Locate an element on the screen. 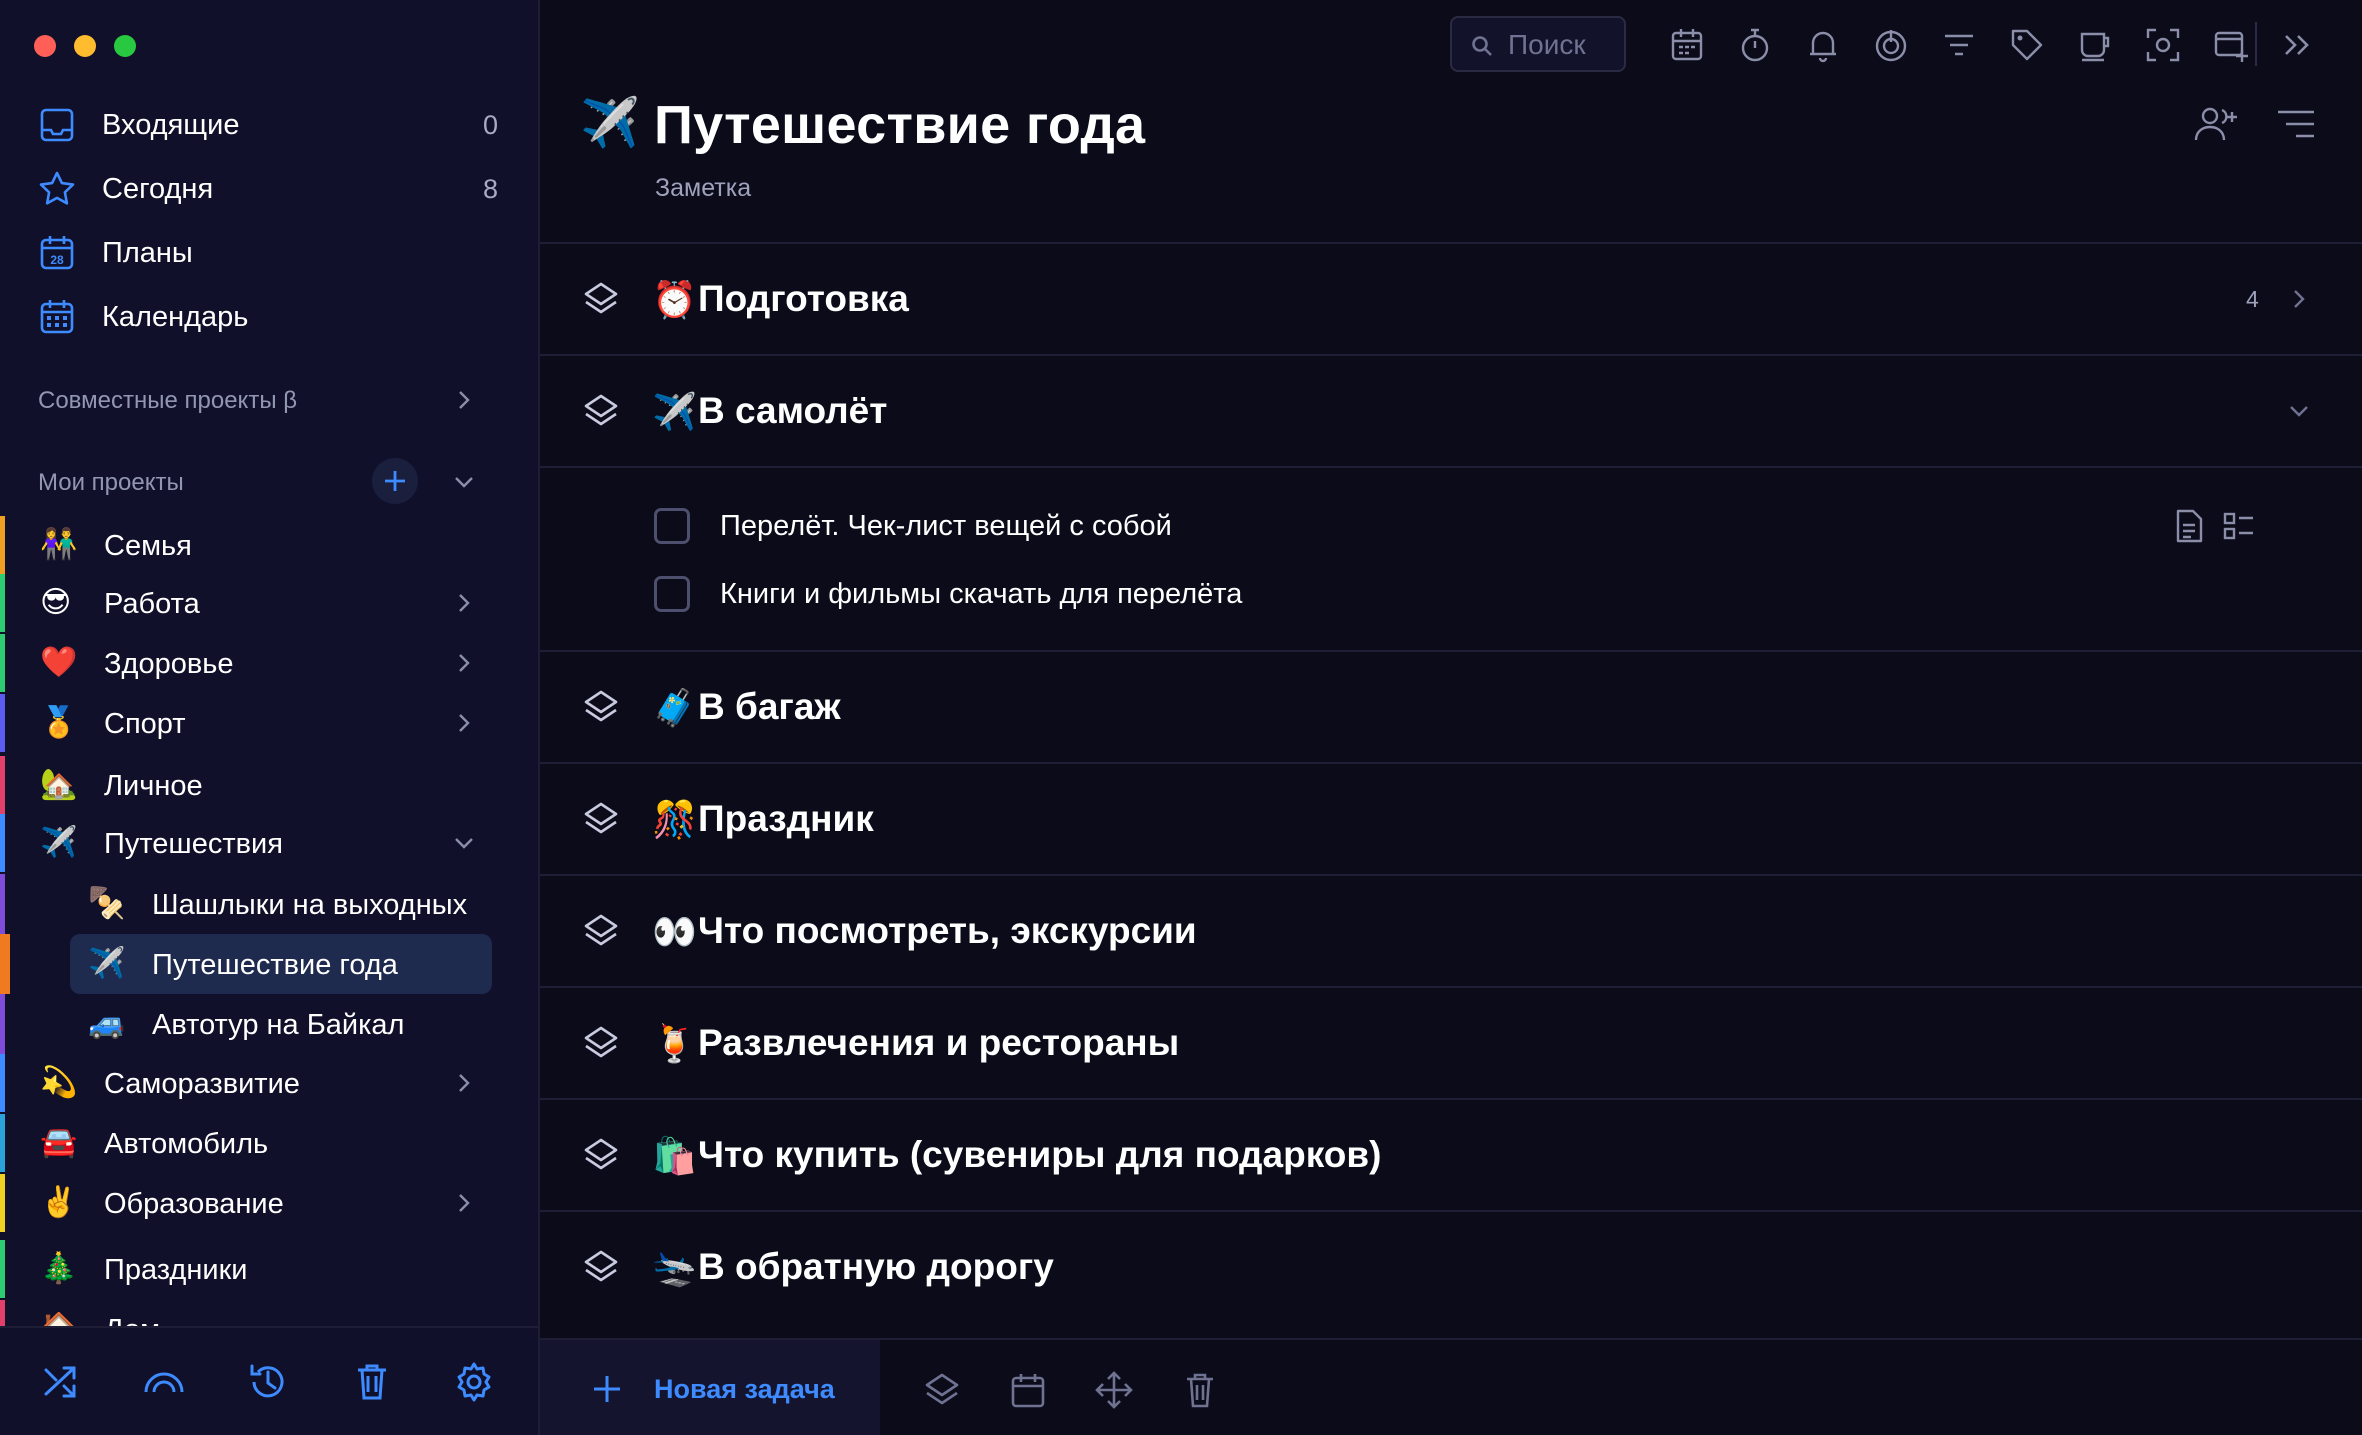  section-title: Что купить (сувениры для подарков) is located at coordinates (1040, 1154).